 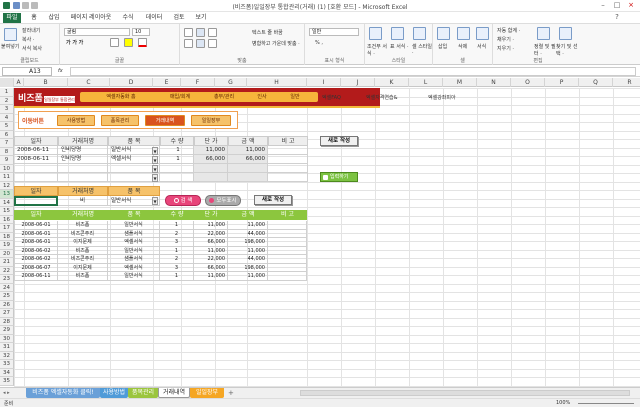 I want to click on sort-filter-button: 정렬 및 필터 ·, so click(x=545, y=50).